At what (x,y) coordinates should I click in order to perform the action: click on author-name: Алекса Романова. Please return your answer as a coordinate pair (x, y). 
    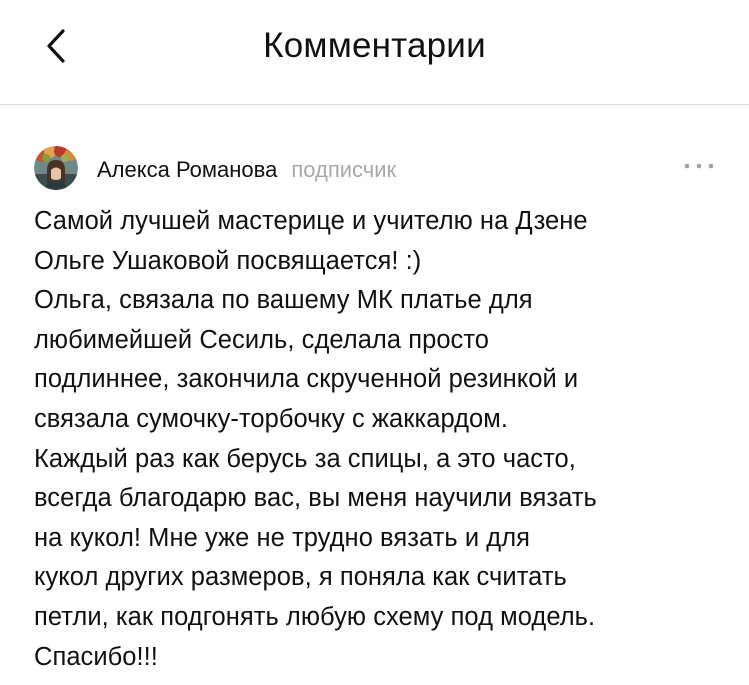
    Looking at the image, I should click on (187, 170).